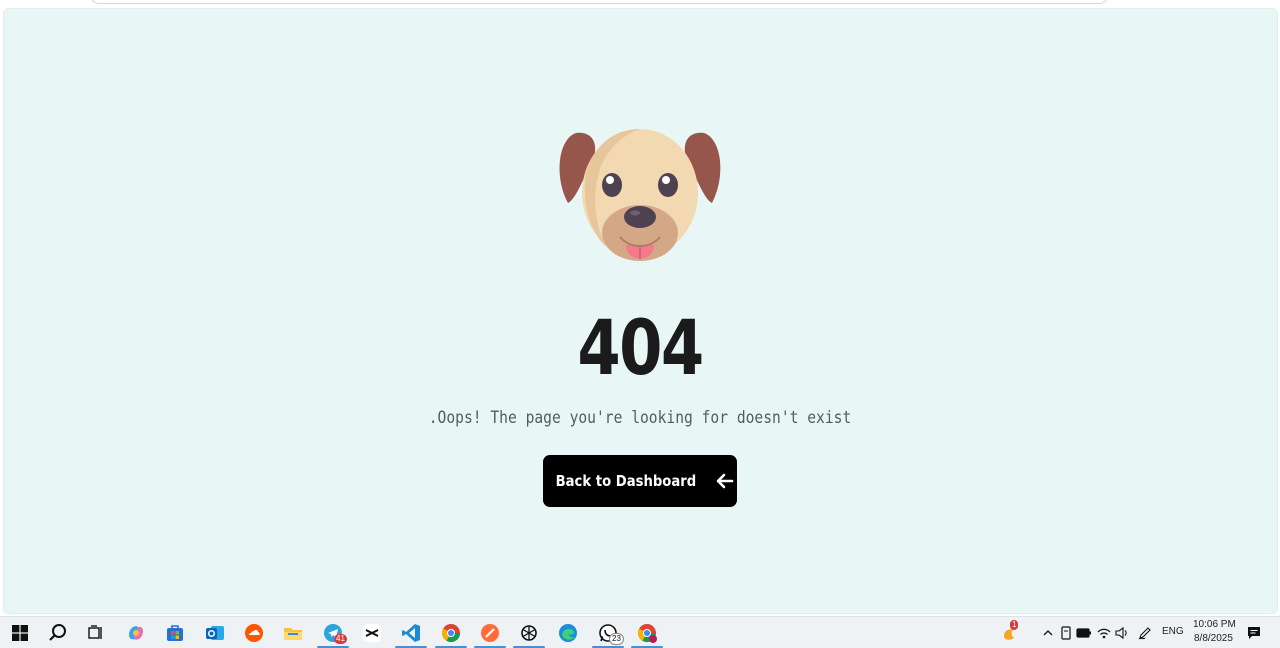 This screenshot has height=648, width=1280. Describe the element at coordinates (293, 633) in the screenshot. I see `folder-icon` at that location.